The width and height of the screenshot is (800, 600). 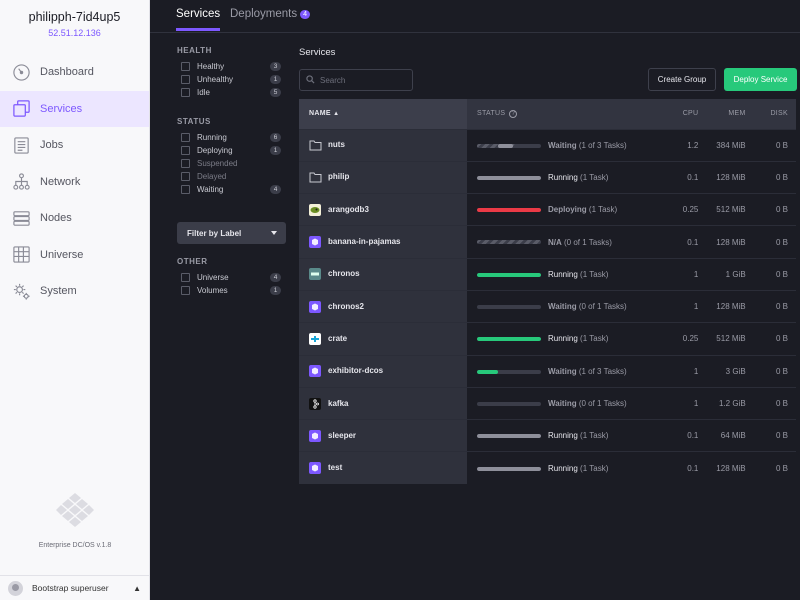 I want to click on nav-item-services: Services, so click(x=74, y=108).